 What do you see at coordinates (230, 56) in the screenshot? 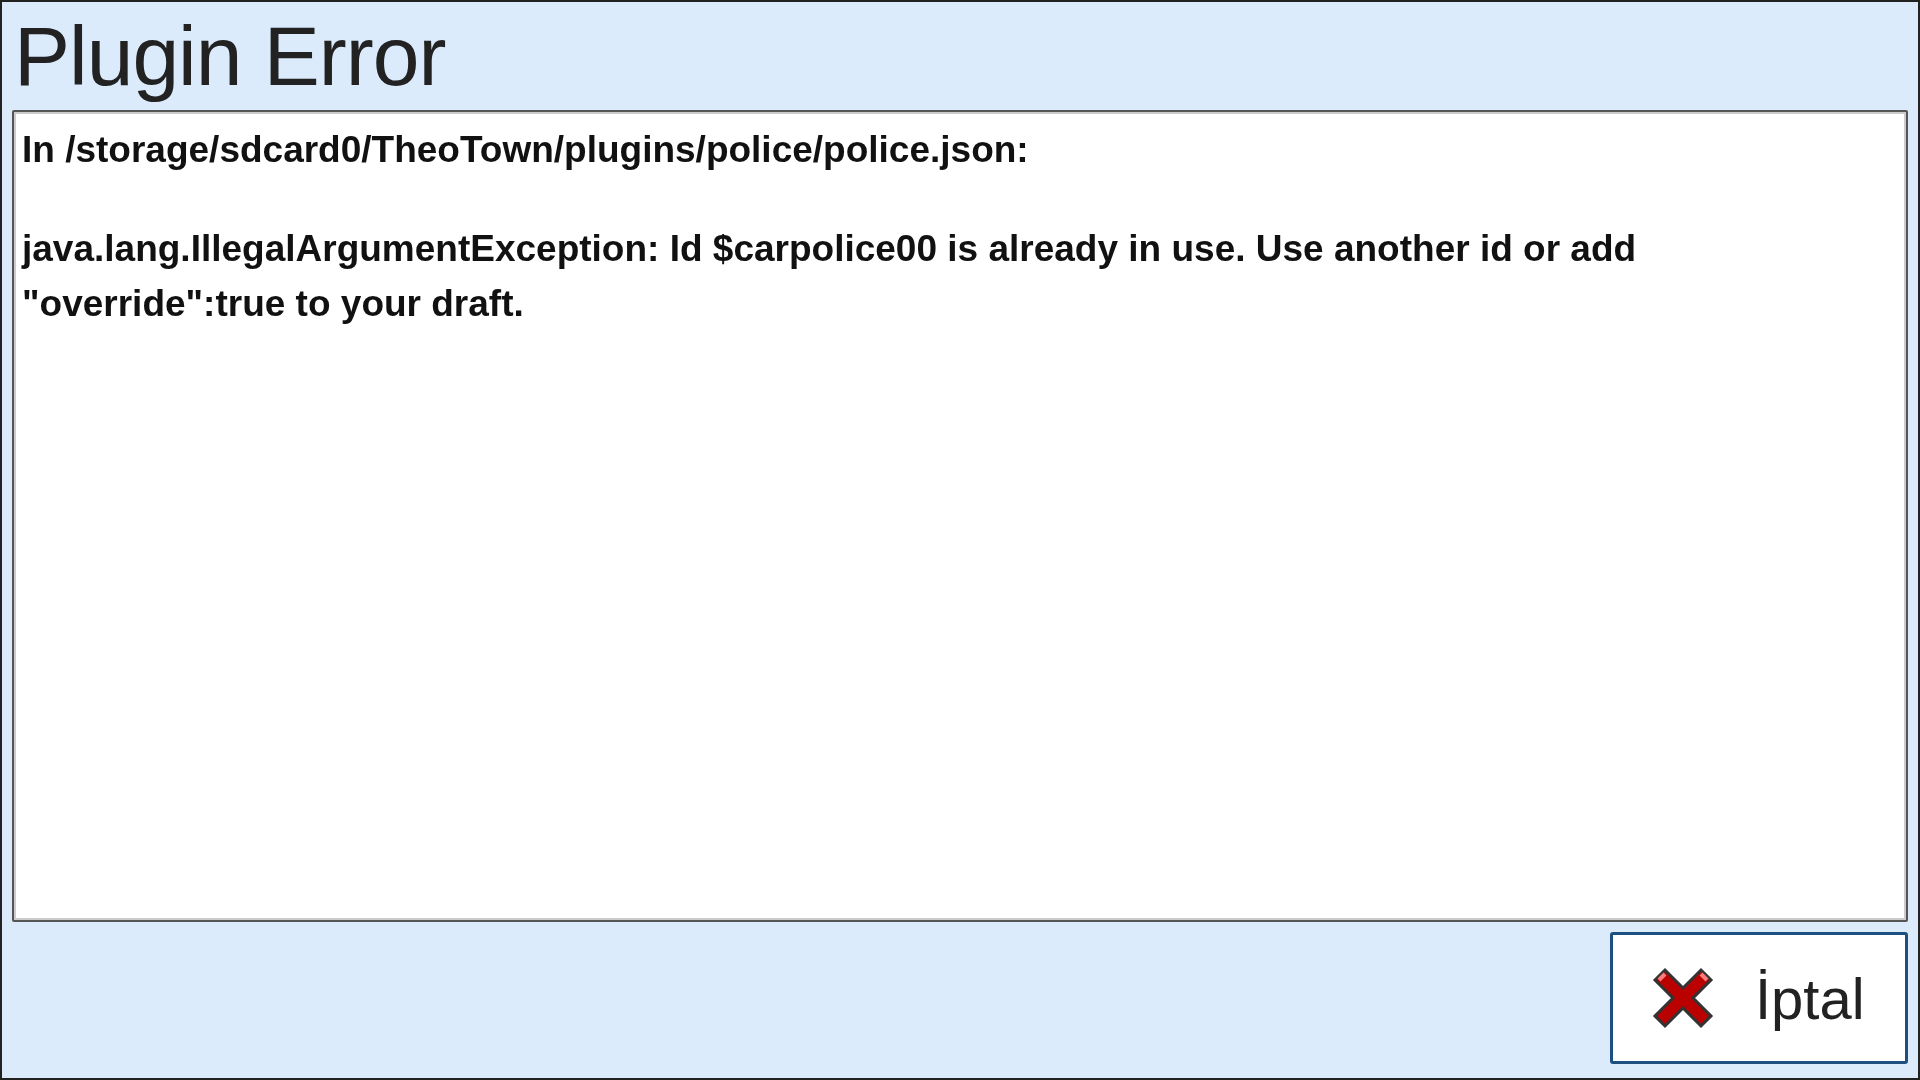
I see `dialog-title: Plugin Error` at bounding box center [230, 56].